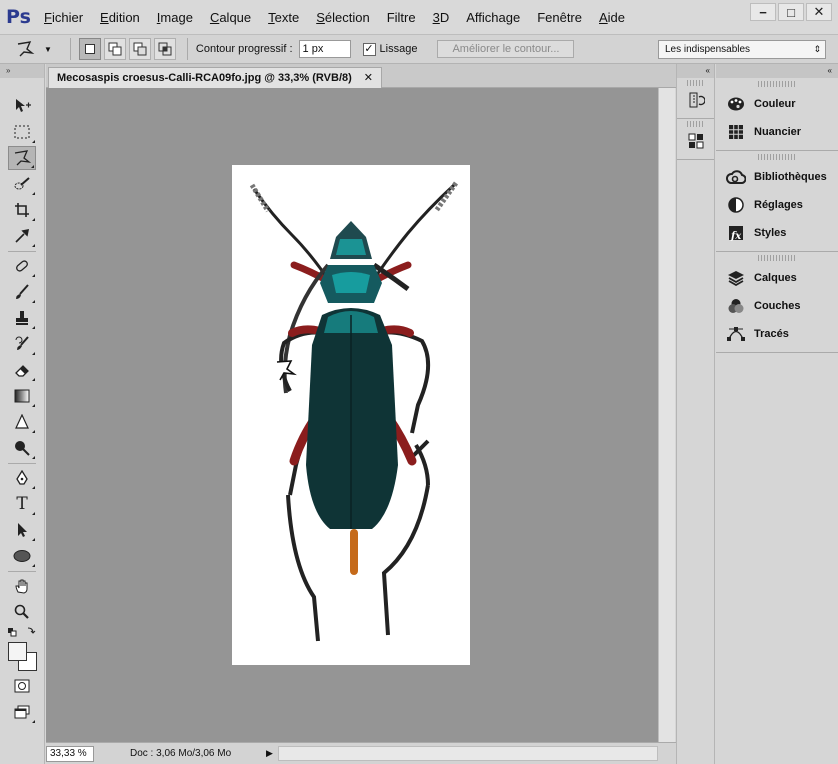  I want to click on palette-icon, so click(736, 104).